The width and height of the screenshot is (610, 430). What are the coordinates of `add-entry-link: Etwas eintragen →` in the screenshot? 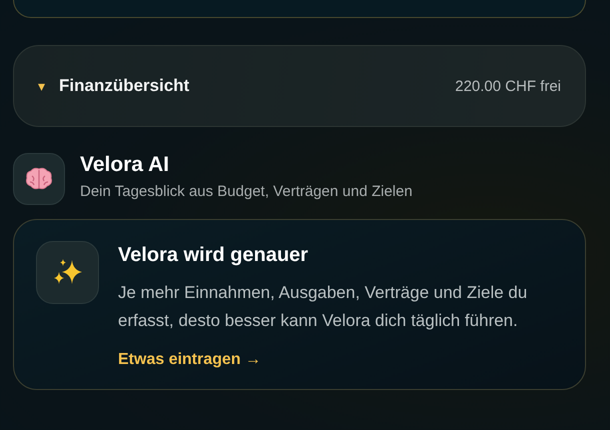 It's located at (190, 360).